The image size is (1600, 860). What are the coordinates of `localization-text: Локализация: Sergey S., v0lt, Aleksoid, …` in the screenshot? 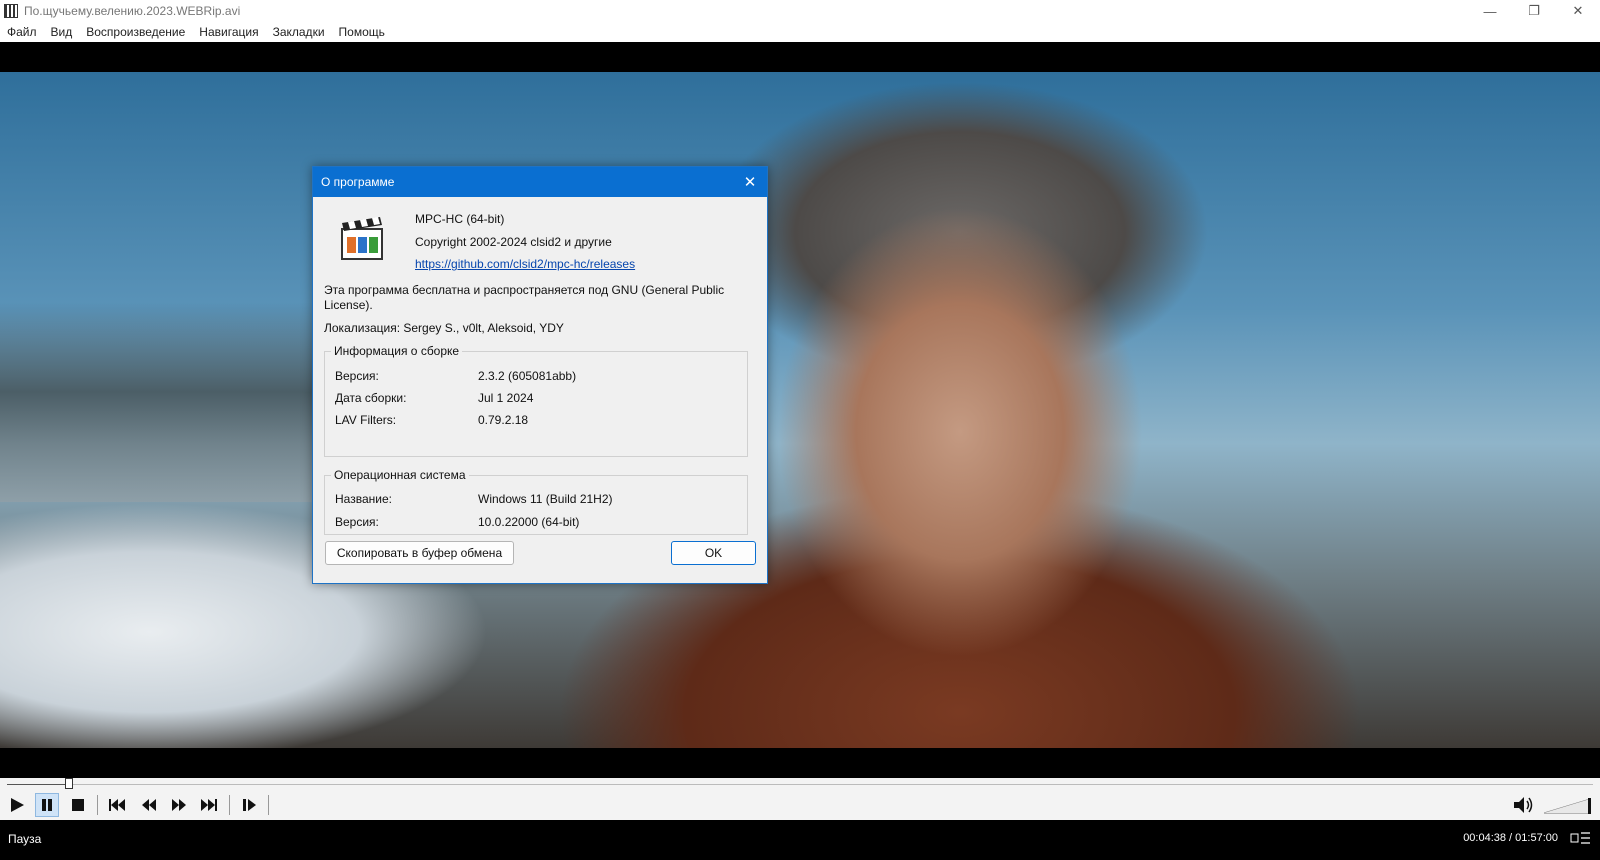 It's located at (444, 328).